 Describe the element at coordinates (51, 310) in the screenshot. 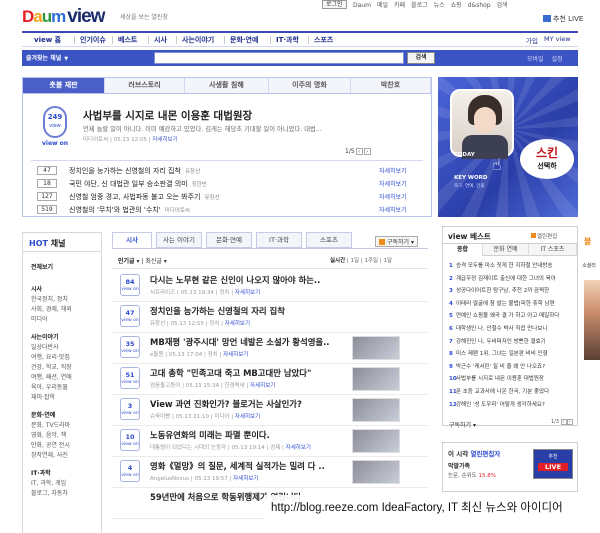

I see `hot-channel-link: 사회, 경제, 해외` at that location.